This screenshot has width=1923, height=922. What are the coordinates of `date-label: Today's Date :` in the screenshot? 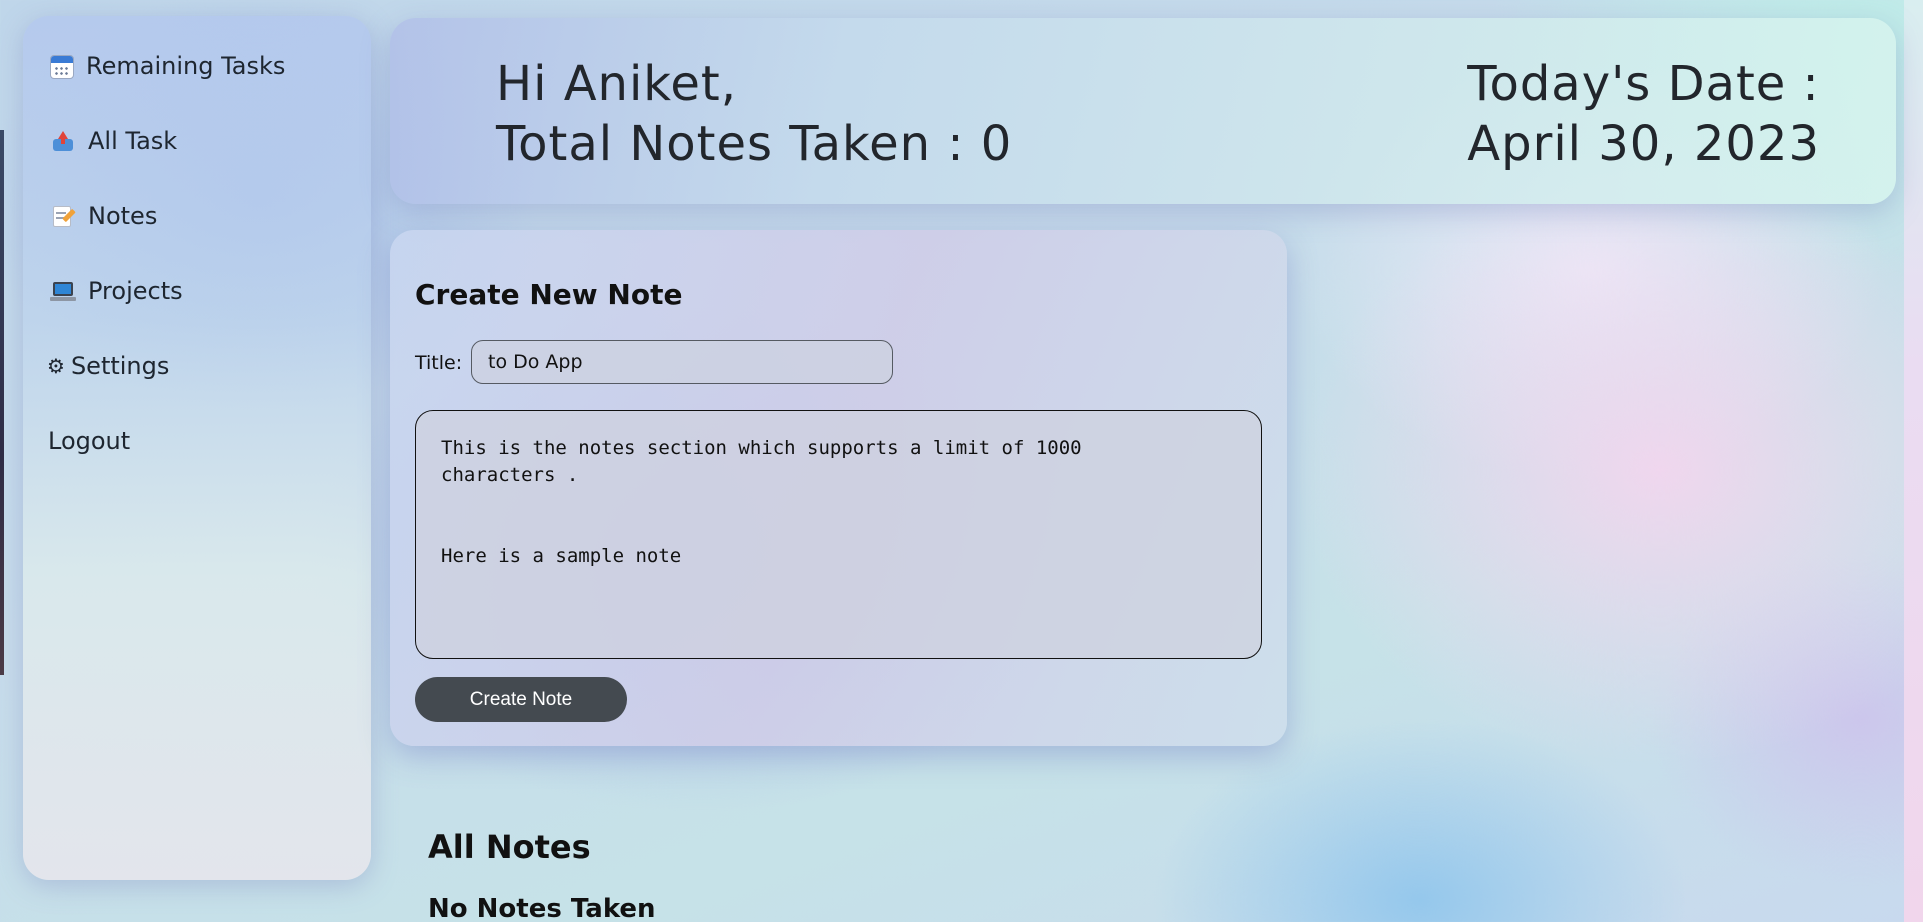 It's located at (1643, 84).